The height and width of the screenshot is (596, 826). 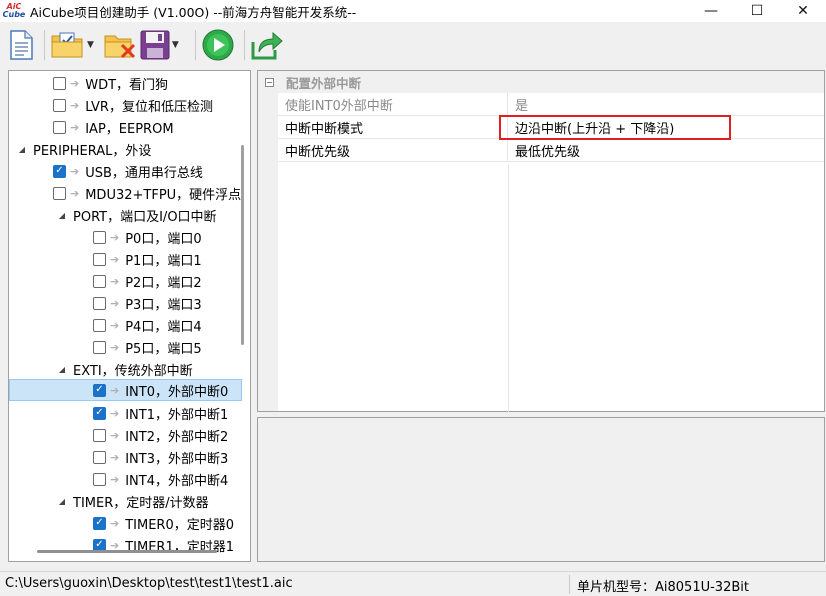 I want to click on tree-item-p1: ➔ P1口，端口1, so click(x=125, y=259).